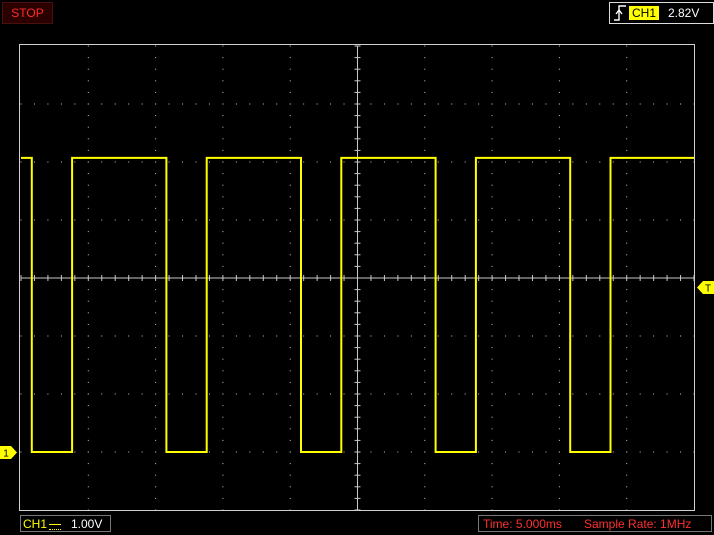 The height and width of the screenshot is (535, 714). I want to click on timebase-box: Time: 5.000ms Sample Rate: 1MHz, so click(595, 523).